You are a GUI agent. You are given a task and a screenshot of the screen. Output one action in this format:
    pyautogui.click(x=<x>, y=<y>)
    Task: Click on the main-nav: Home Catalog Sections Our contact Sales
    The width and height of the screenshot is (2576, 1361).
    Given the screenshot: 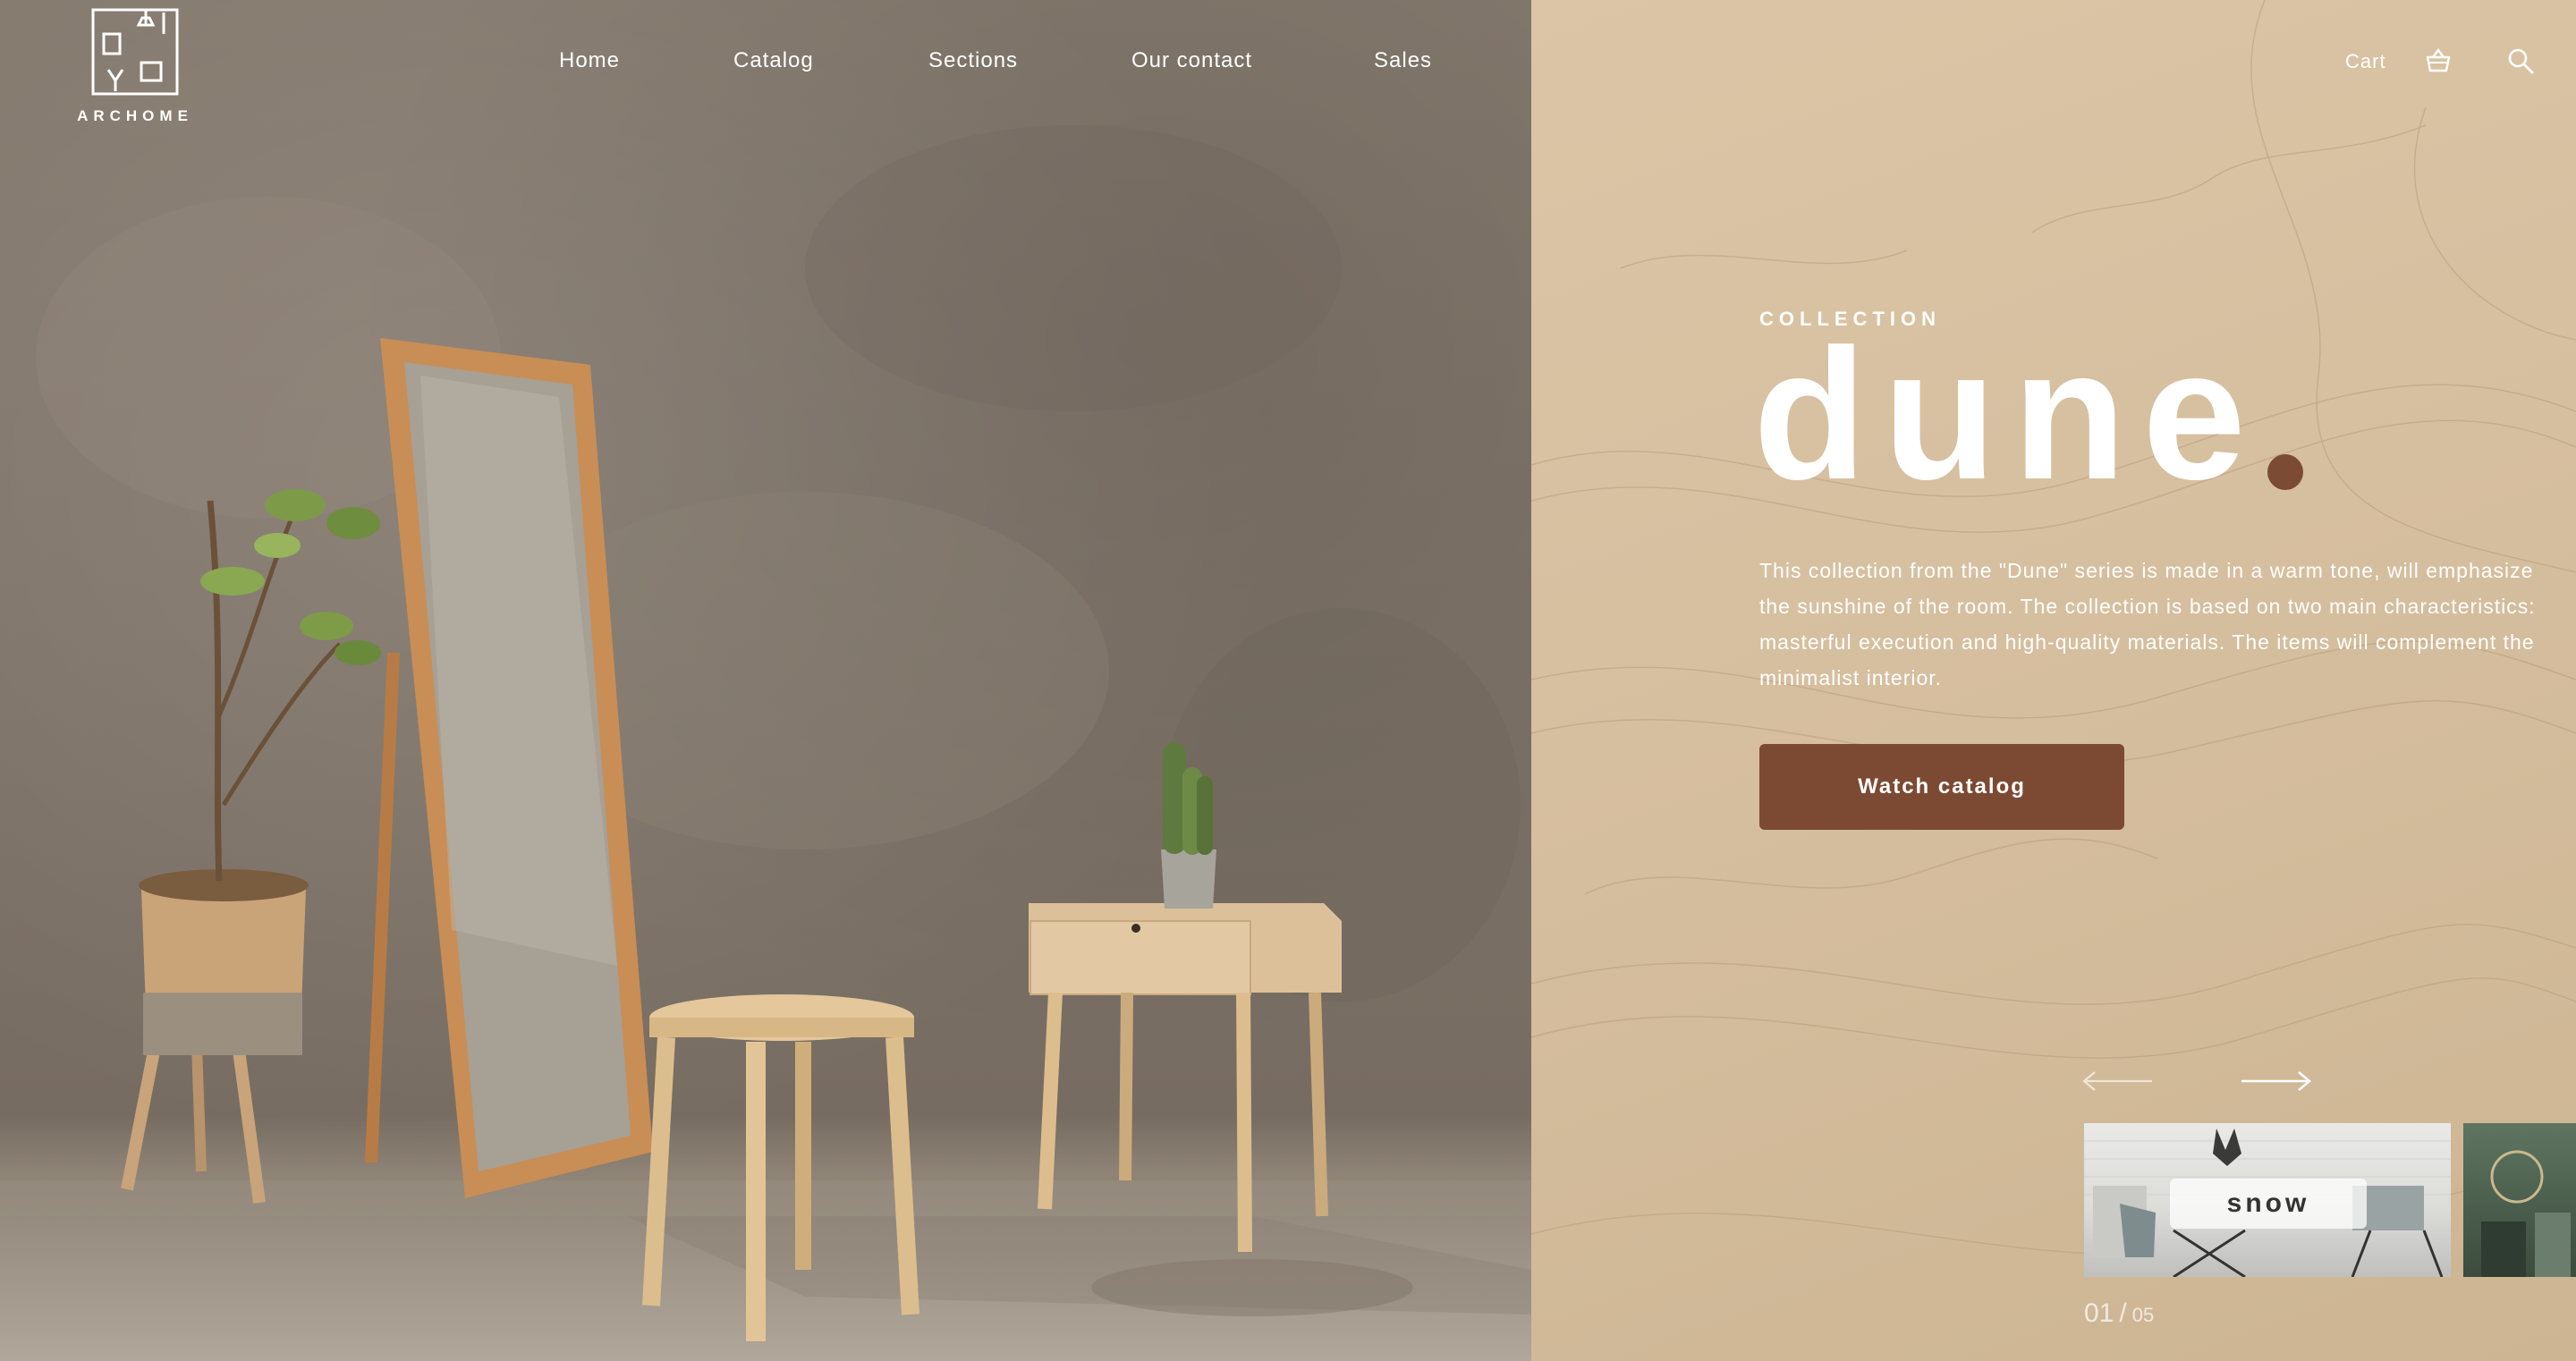 What is the action you would take?
    pyautogui.click(x=765, y=66)
    